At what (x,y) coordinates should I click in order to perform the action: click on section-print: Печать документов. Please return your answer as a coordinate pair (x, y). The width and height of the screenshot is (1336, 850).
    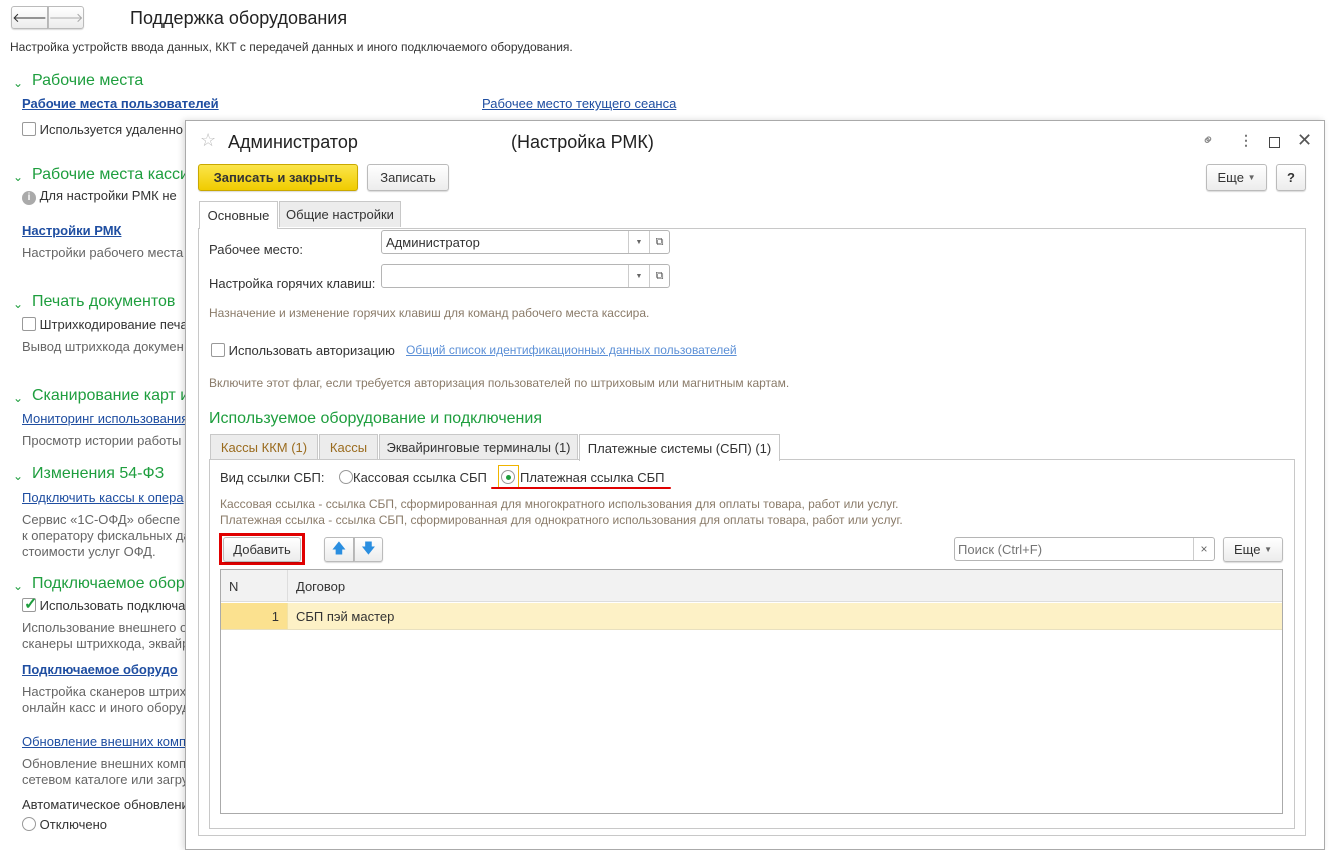
    Looking at the image, I should click on (103, 302).